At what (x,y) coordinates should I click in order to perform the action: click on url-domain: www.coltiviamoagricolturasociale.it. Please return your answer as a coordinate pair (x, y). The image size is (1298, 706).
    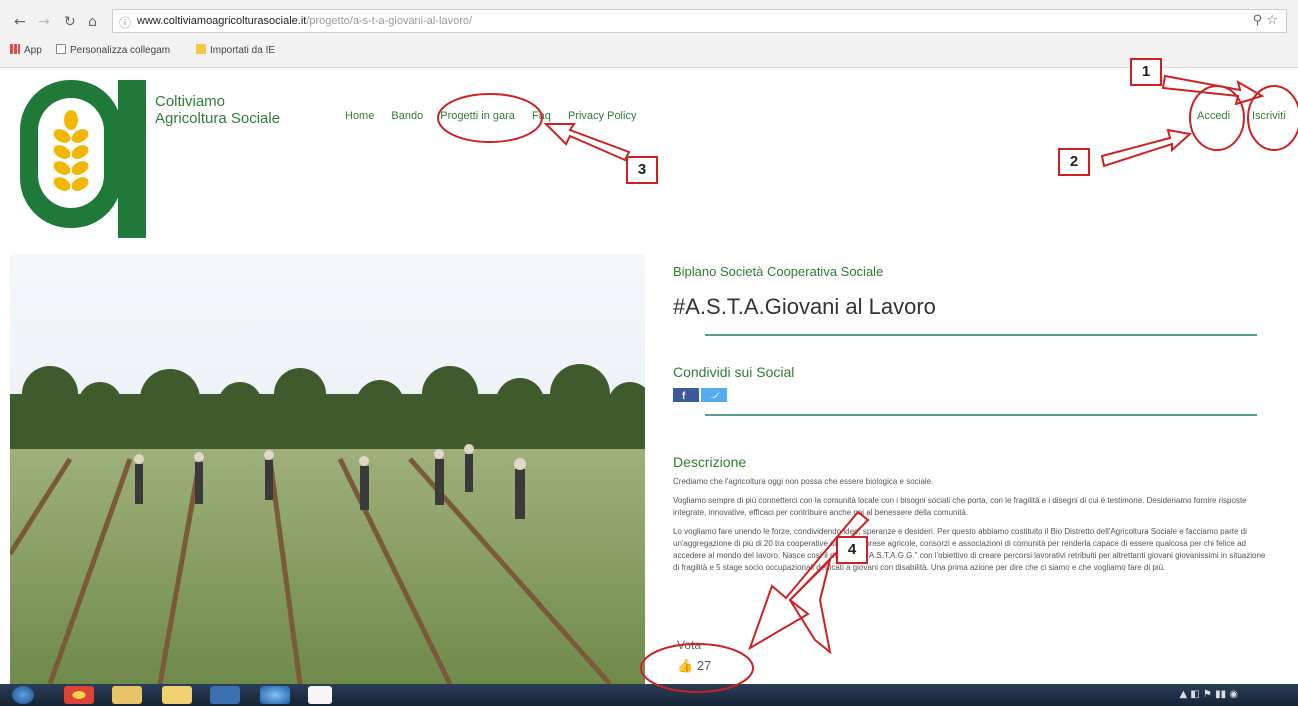
    Looking at the image, I should click on (222, 21).